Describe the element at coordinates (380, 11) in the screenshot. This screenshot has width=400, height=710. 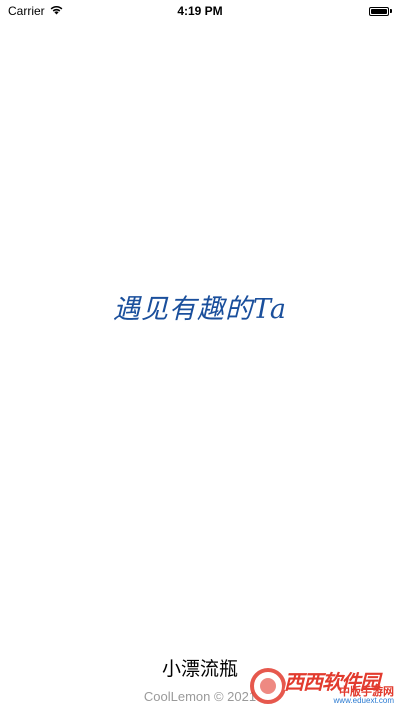
I see `battery-icon` at that location.